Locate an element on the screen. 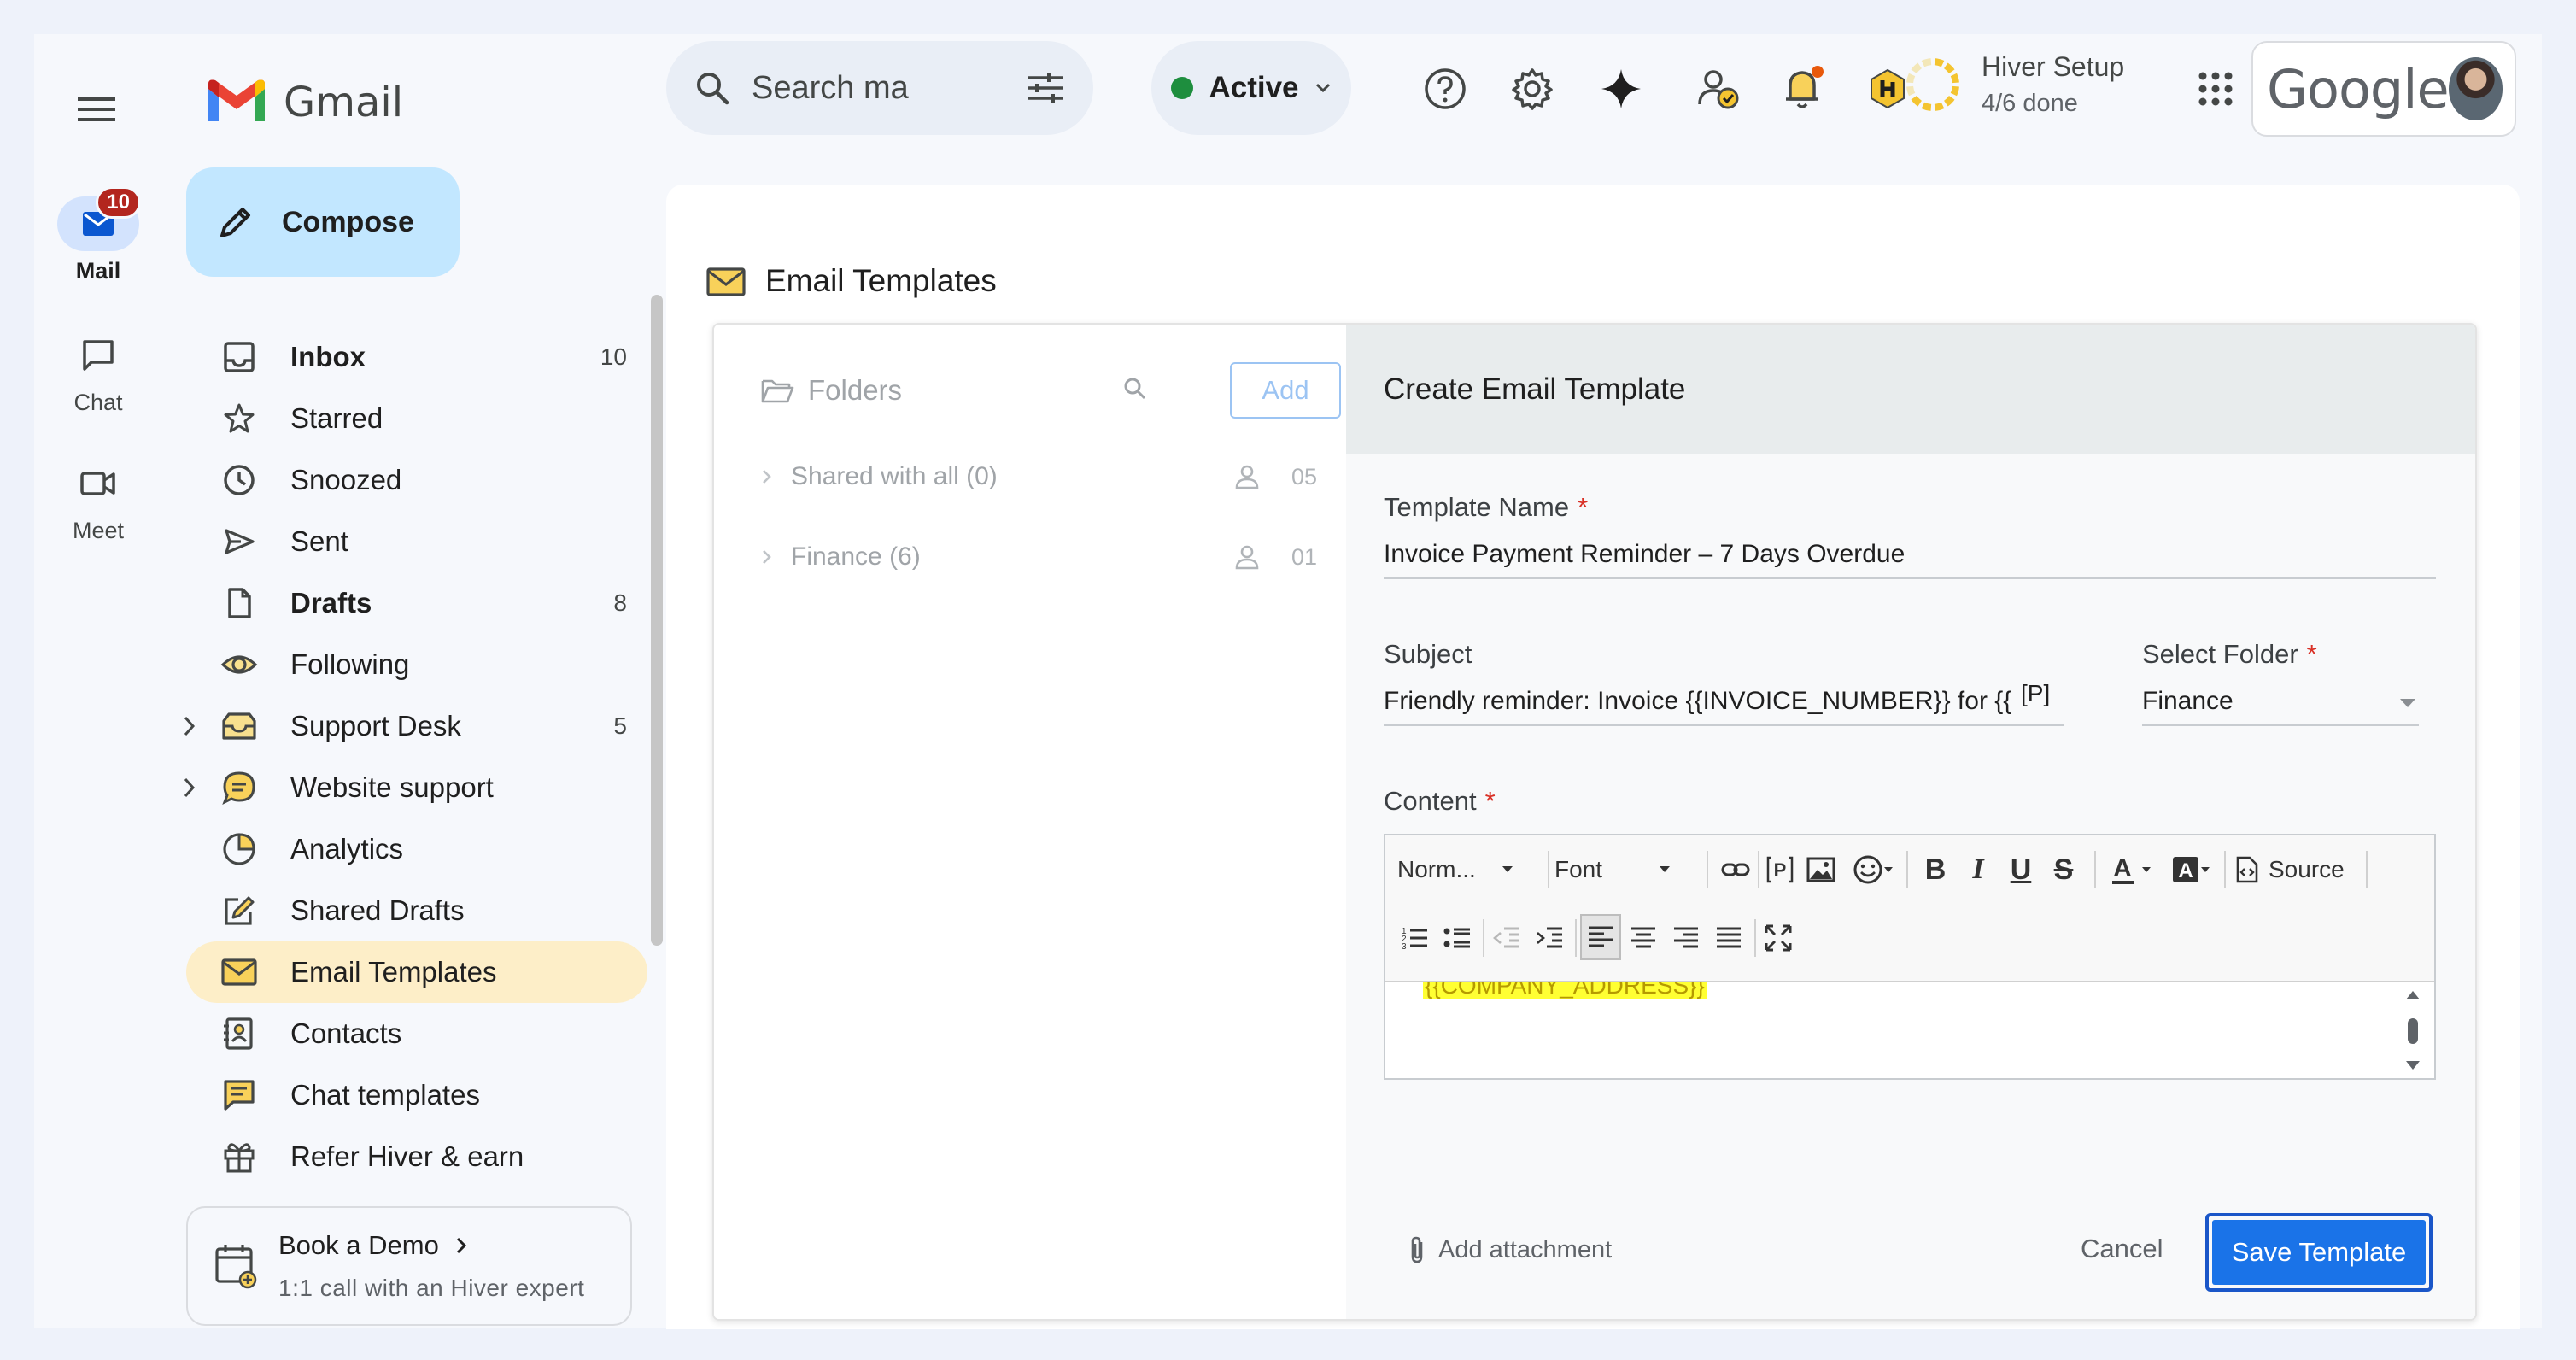 This screenshot has height=1360, width=2576. justify-button is located at coordinates (1729, 938).